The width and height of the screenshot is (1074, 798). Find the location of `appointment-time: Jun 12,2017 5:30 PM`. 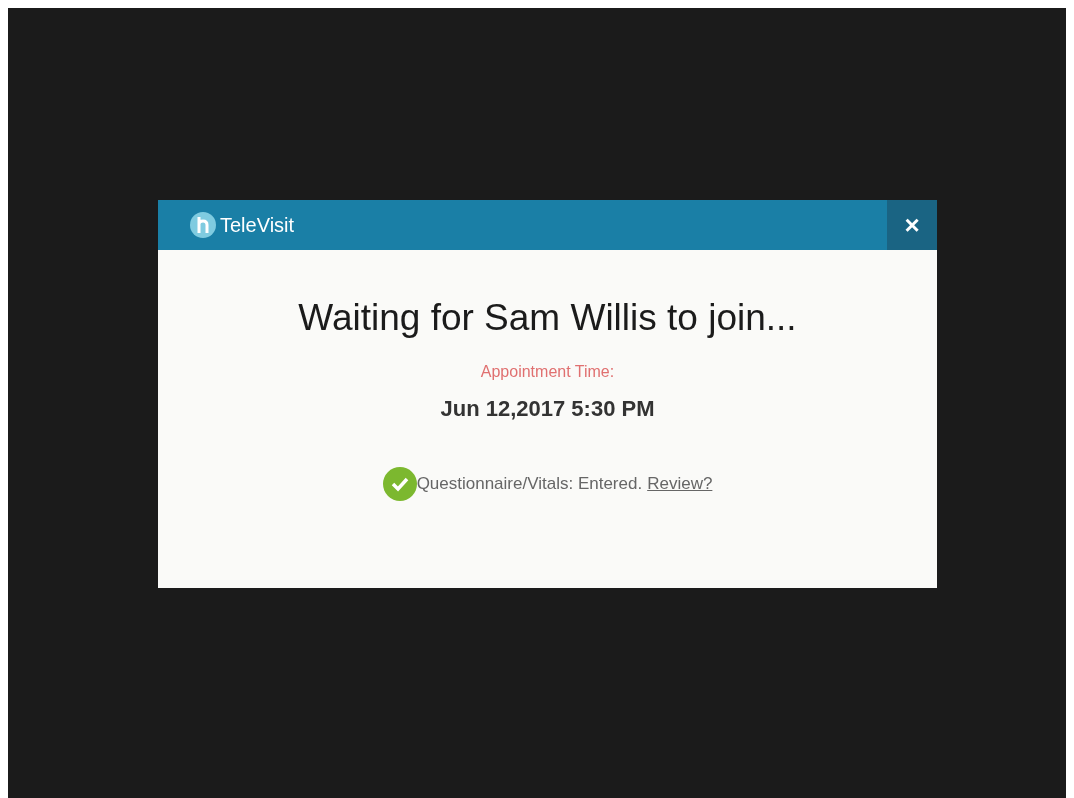

appointment-time: Jun 12,2017 5:30 PM is located at coordinates (547, 408).